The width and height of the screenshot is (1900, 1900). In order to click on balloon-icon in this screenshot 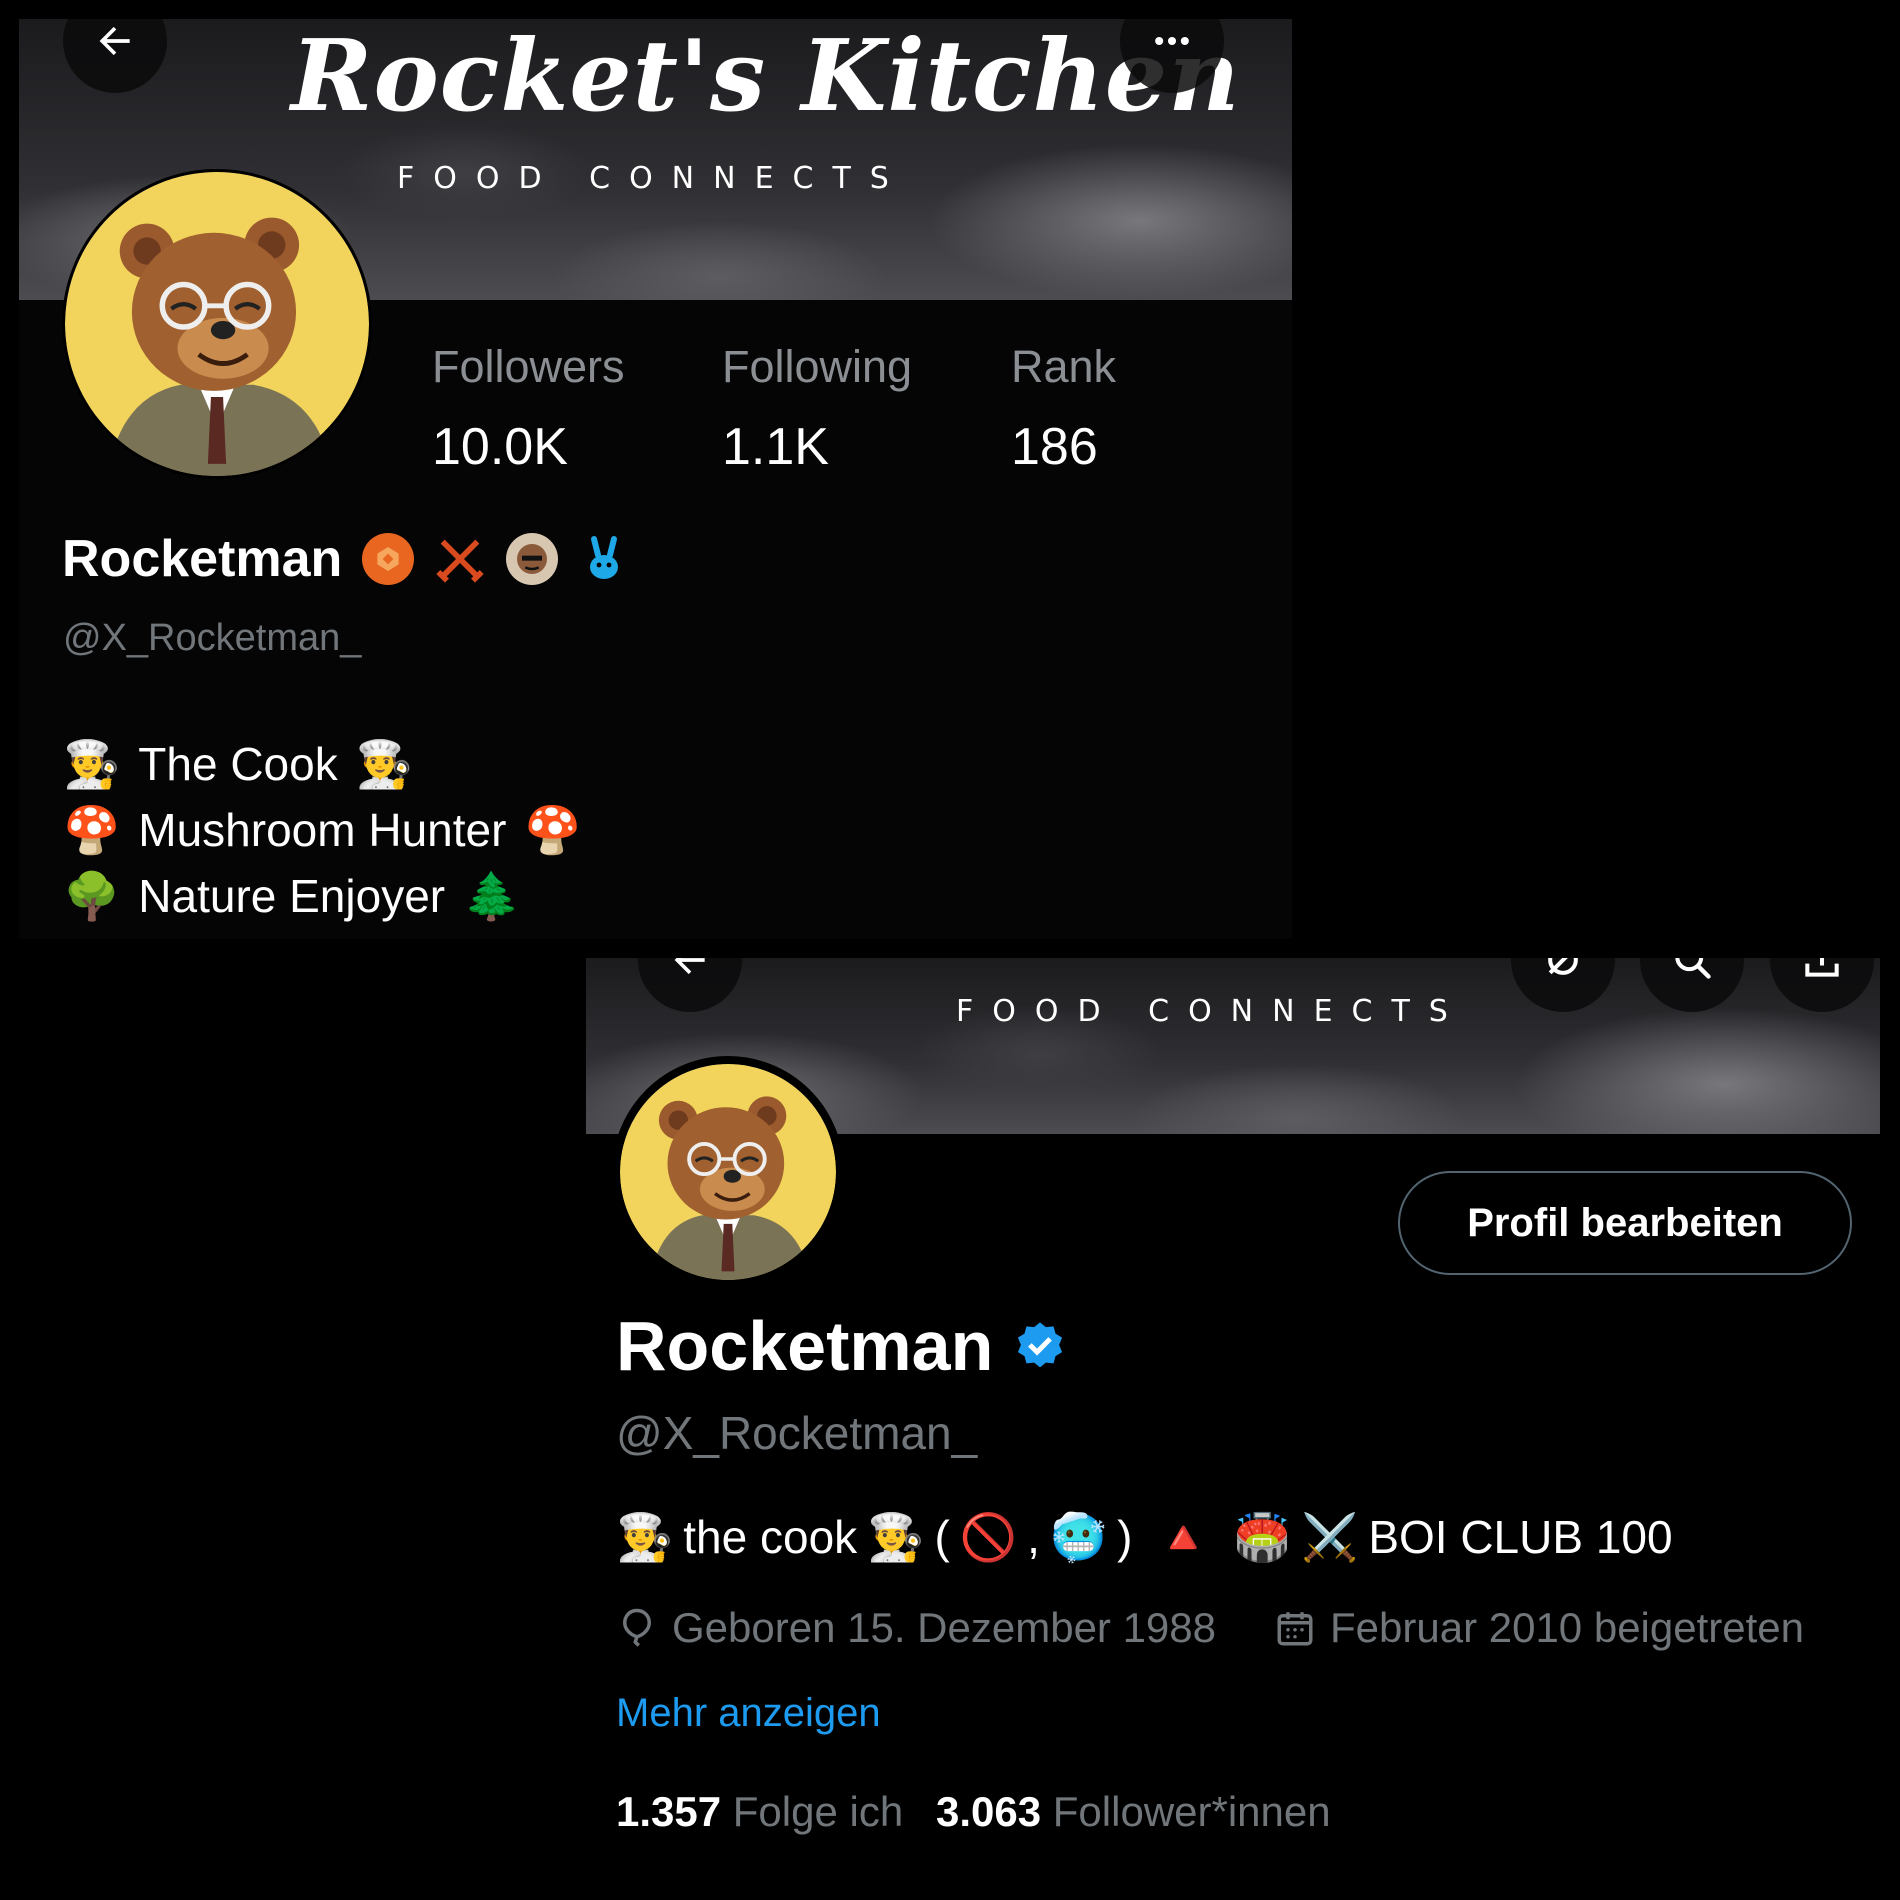, I will do `click(637, 1627)`.